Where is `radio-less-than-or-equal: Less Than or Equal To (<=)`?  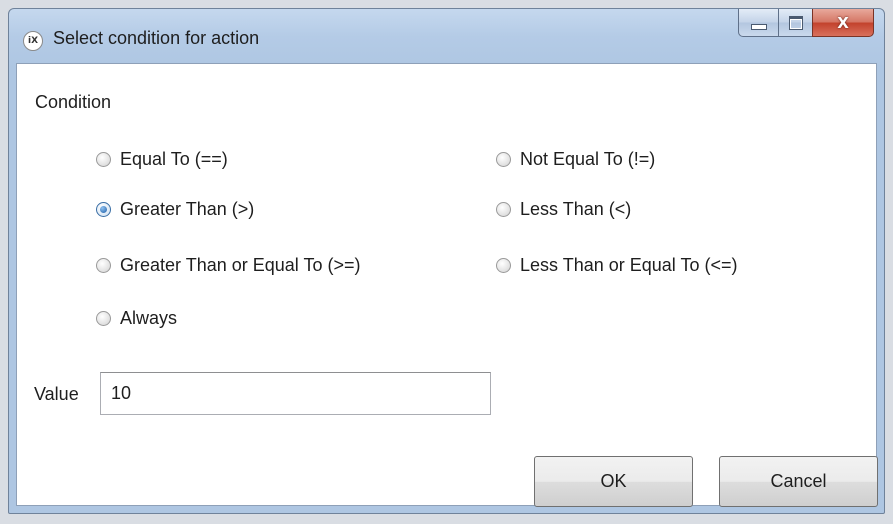
radio-less-than-or-equal: Less Than or Equal To (<=) is located at coordinates (616, 265).